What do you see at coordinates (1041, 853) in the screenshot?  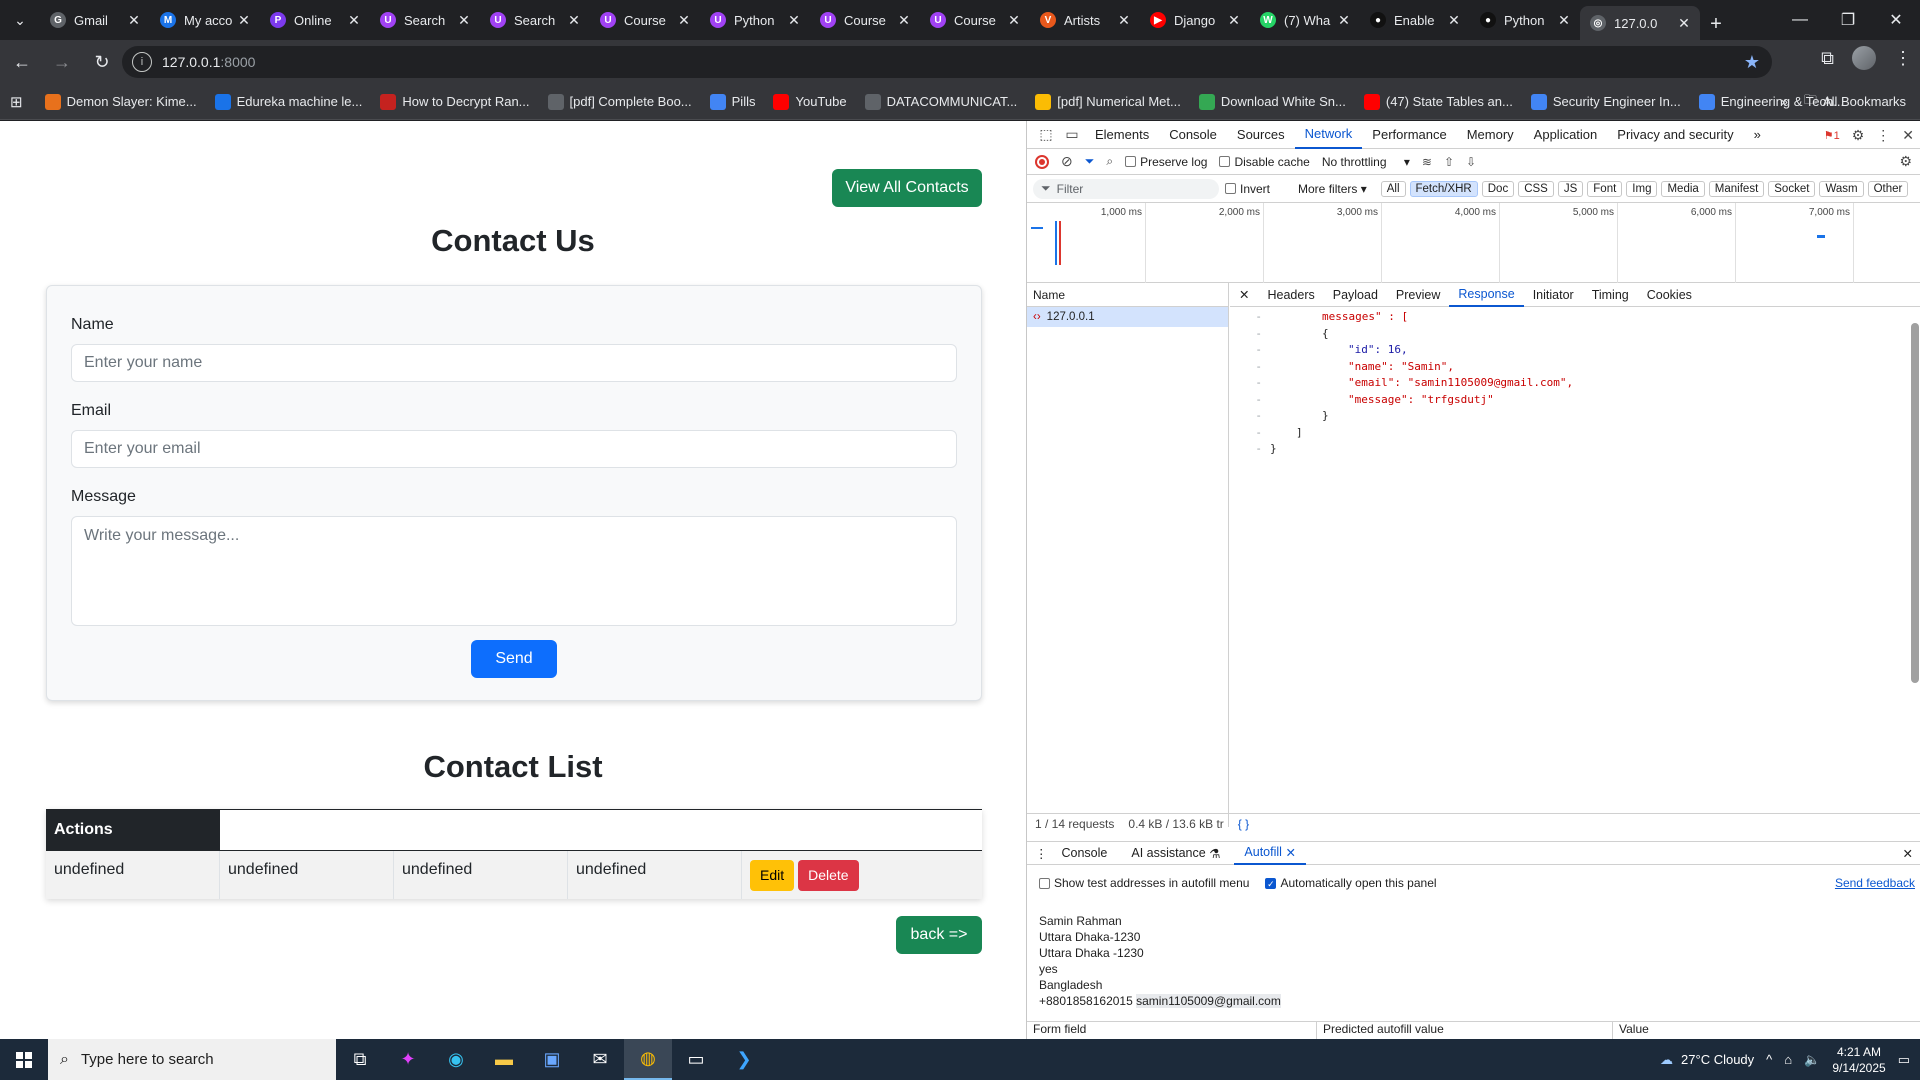 I see `drawer-menu-icon: ⋮` at bounding box center [1041, 853].